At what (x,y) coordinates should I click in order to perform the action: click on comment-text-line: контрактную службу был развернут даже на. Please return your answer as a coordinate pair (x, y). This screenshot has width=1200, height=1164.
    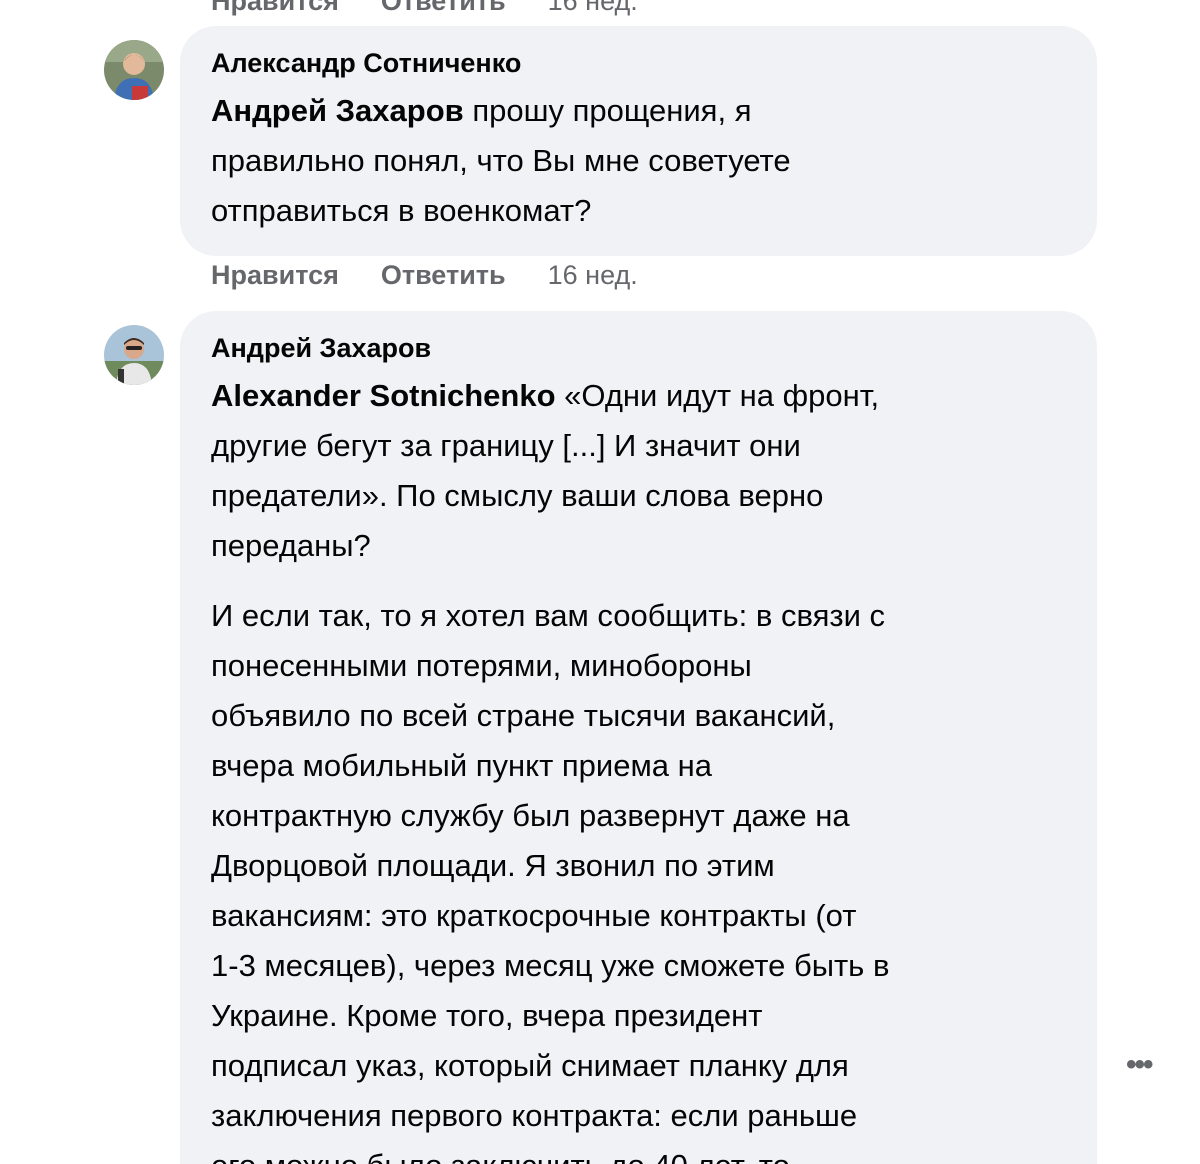
    Looking at the image, I should click on (530, 815).